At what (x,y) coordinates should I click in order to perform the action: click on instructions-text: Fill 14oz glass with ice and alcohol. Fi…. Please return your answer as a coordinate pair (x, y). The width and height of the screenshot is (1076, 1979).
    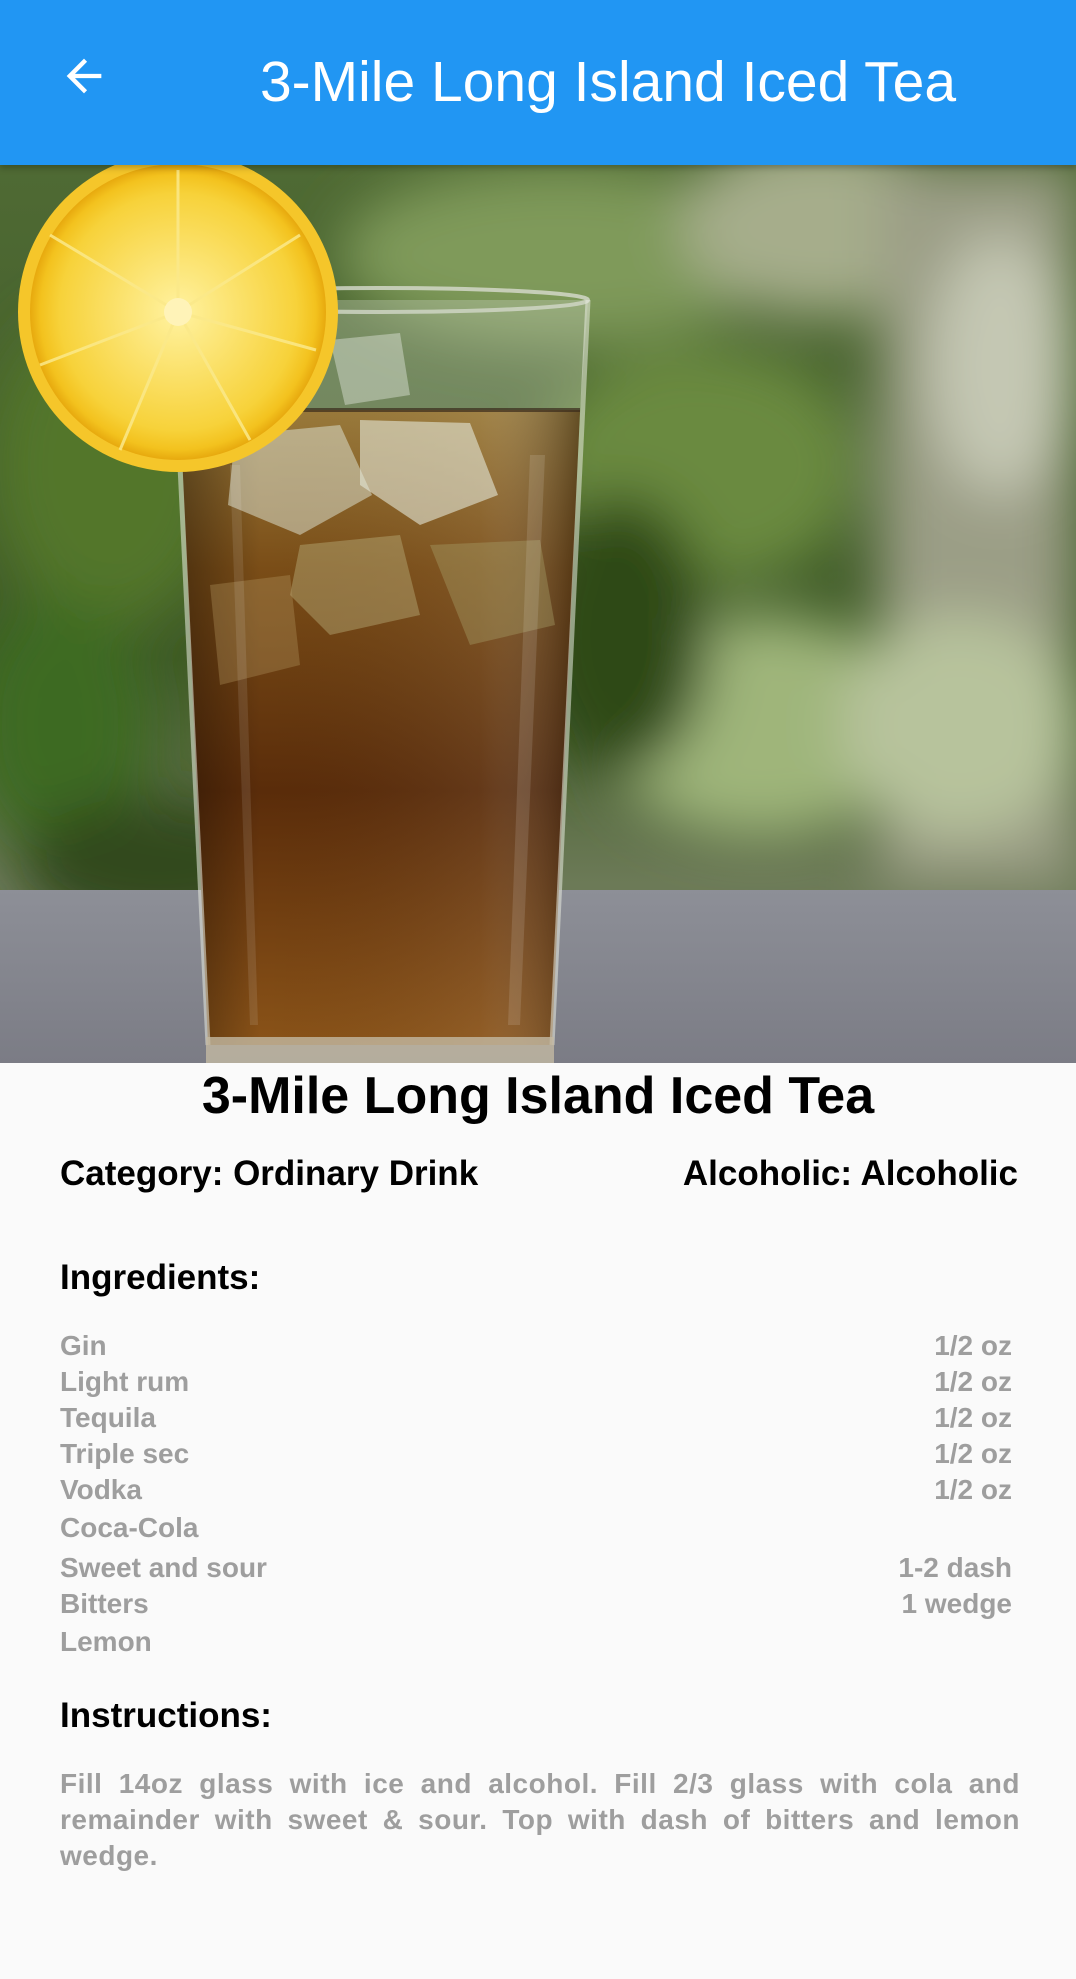
    Looking at the image, I should click on (540, 1819).